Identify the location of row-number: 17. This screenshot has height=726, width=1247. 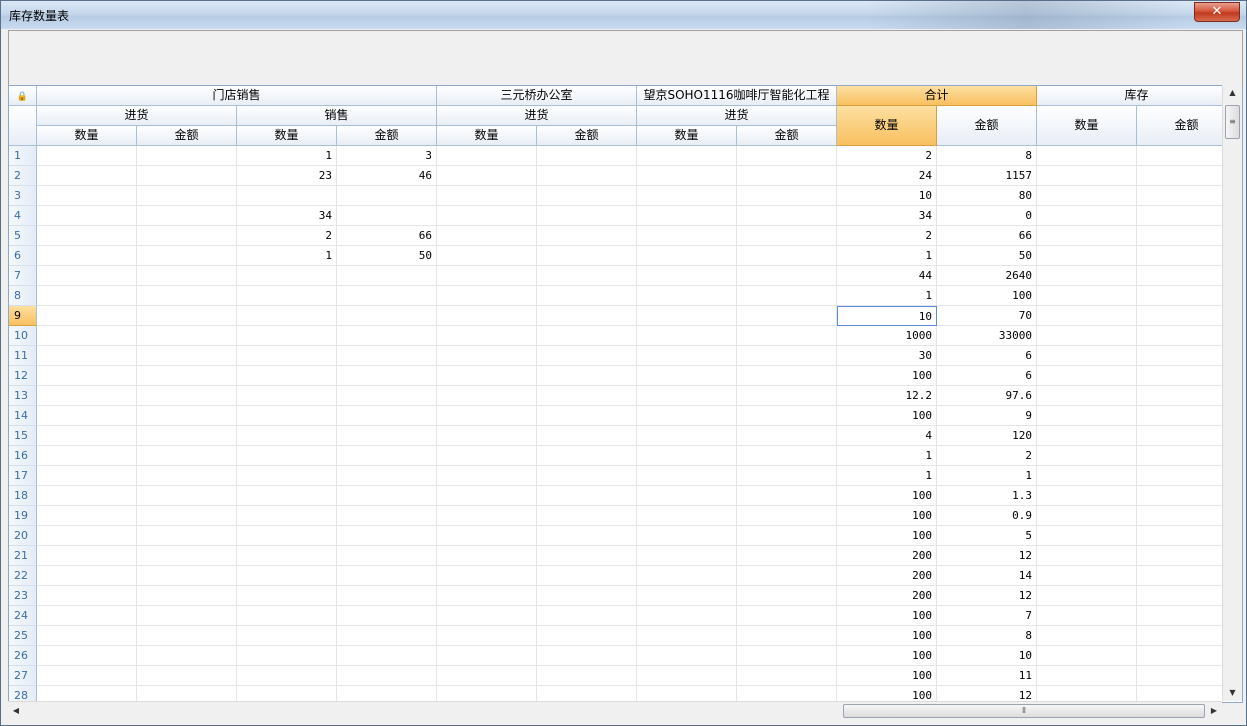
(23, 476).